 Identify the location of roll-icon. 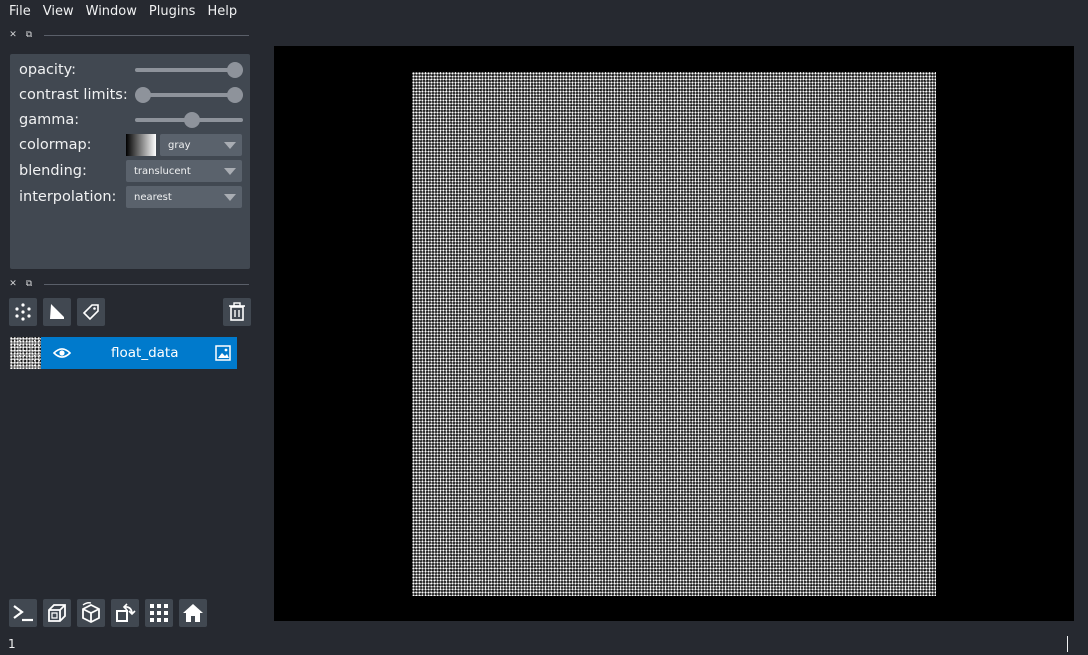
(91, 613).